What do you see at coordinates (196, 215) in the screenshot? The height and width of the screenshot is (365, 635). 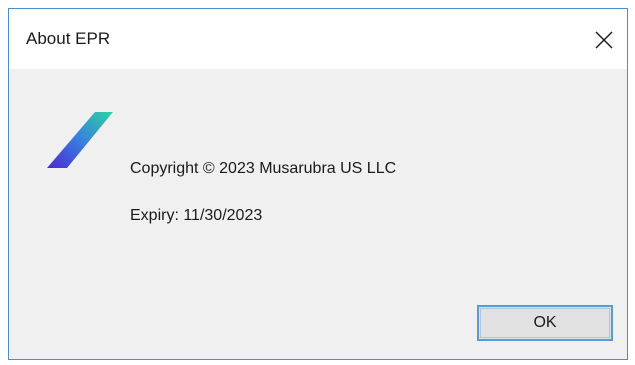 I see `expiry-text: Expiry: 11/30/2023` at bounding box center [196, 215].